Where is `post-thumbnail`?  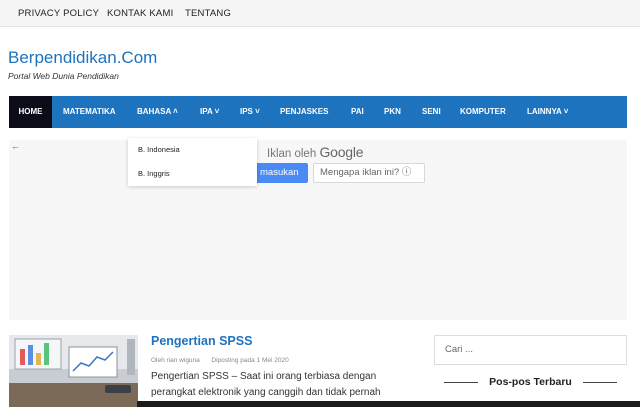 post-thumbnail is located at coordinates (73, 371).